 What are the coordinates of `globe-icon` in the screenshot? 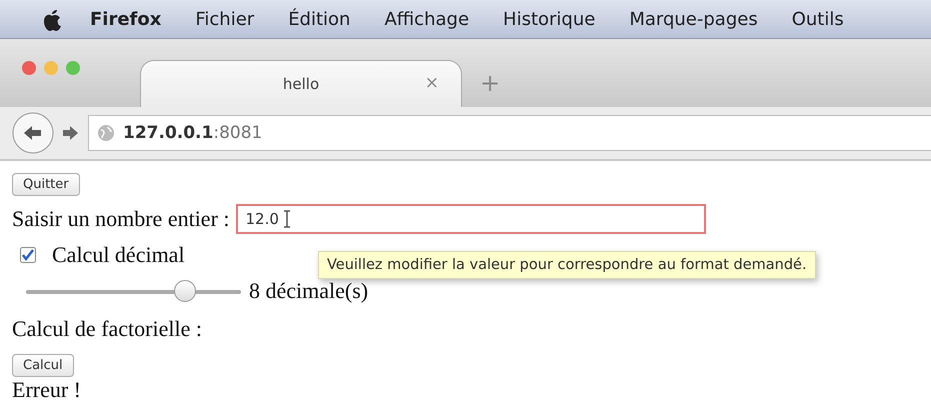 It's located at (106, 133).